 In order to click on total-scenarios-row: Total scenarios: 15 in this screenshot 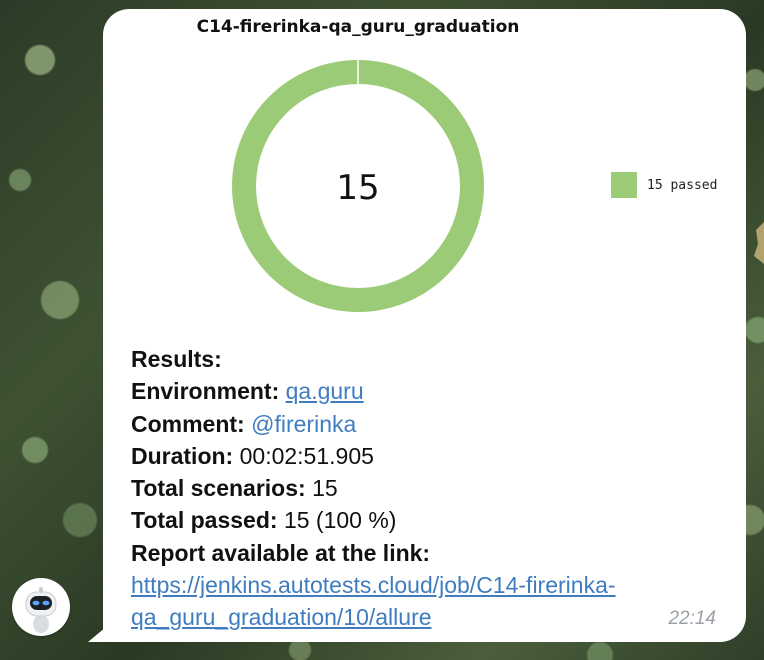, I will do `click(426, 488)`.